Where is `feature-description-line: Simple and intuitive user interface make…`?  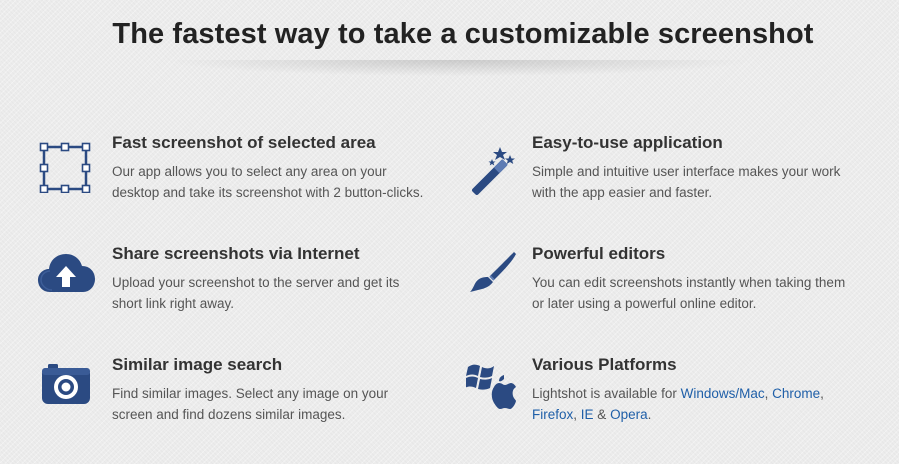 feature-description-line: Simple and intuitive user interface make… is located at coordinates (686, 171).